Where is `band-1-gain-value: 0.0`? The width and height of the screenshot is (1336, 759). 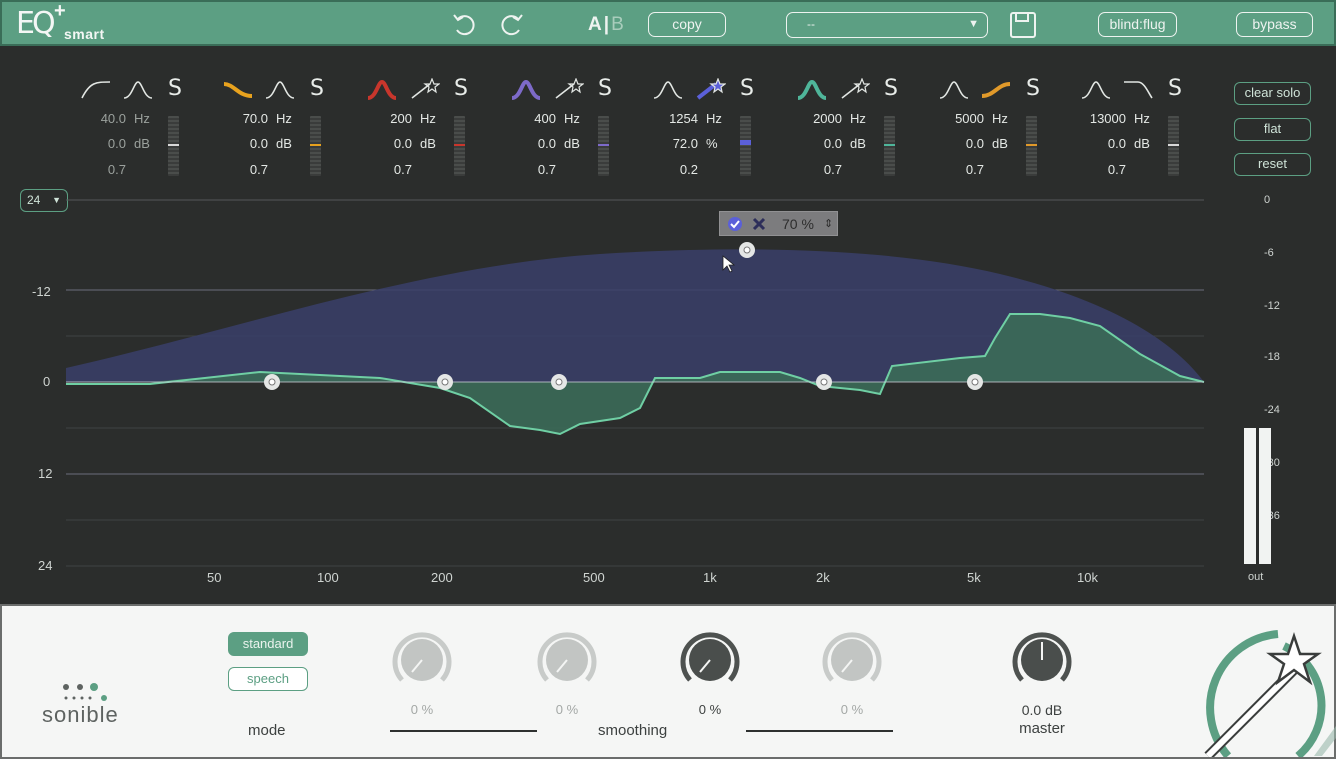
band-1-gain-value: 0.0 is located at coordinates (99, 143).